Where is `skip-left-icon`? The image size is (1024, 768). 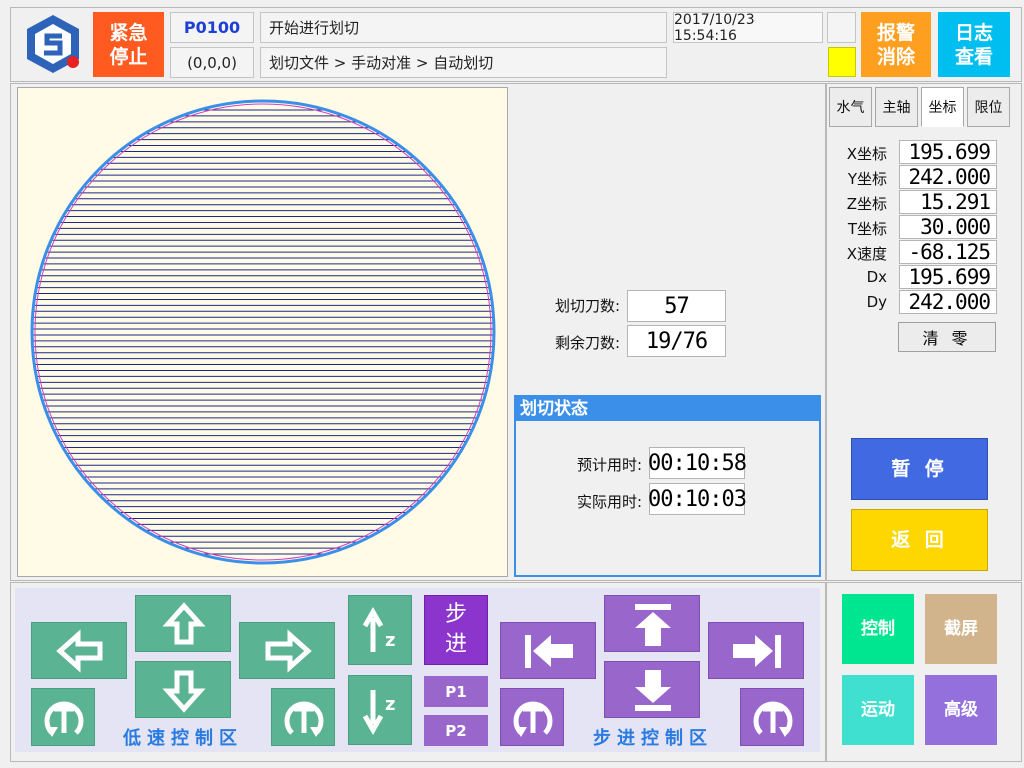
skip-left-icon is located at coordinates (549, 651).